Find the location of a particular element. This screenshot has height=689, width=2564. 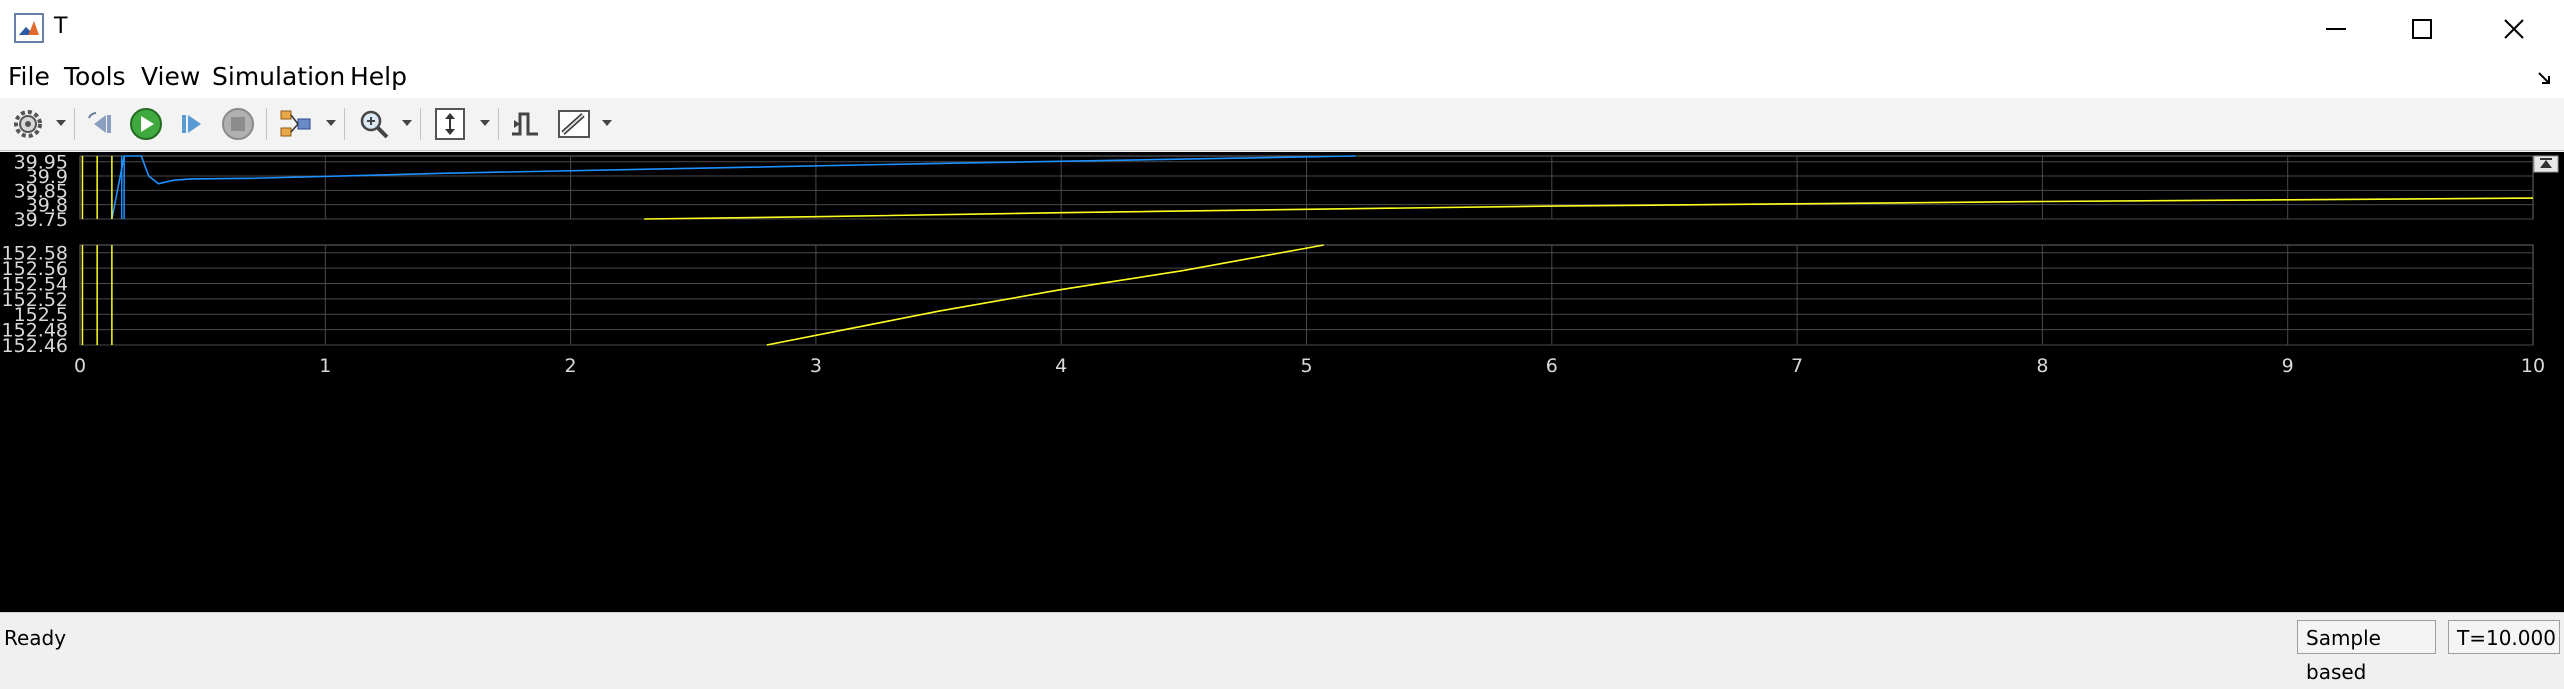

x-tick-label: 0 is located at coordinates (80, 366).